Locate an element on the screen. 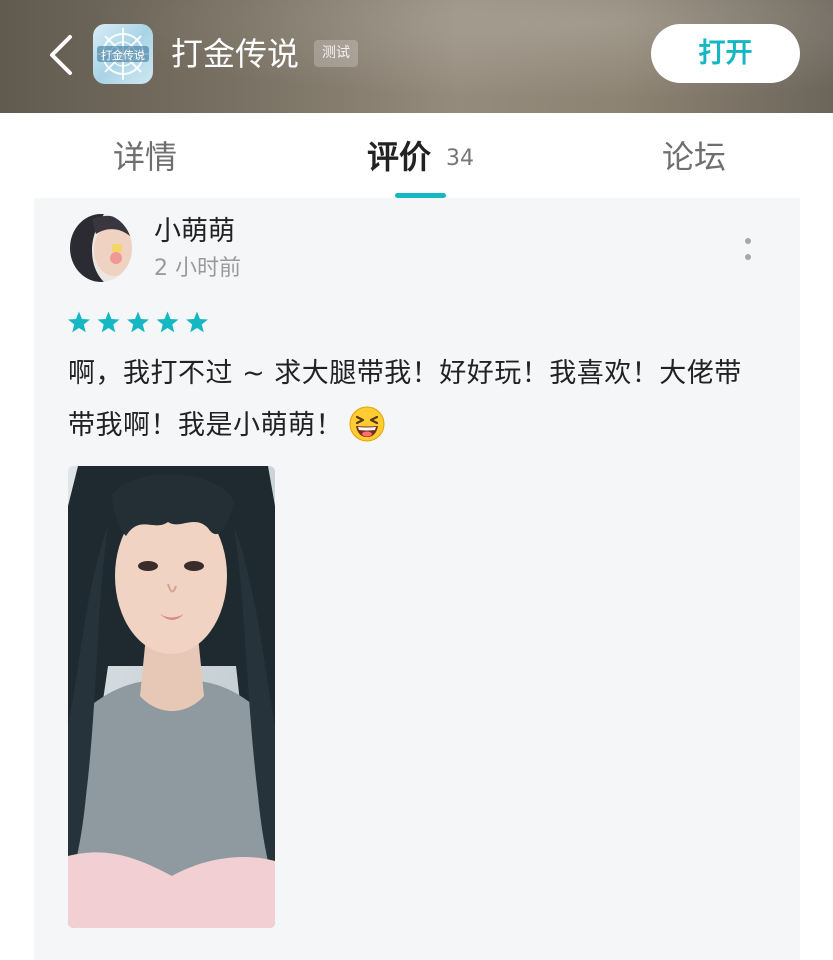 Image resolution: width=833 pixels, height=960 pixels. star-rating is located at coordinates (143, 323).